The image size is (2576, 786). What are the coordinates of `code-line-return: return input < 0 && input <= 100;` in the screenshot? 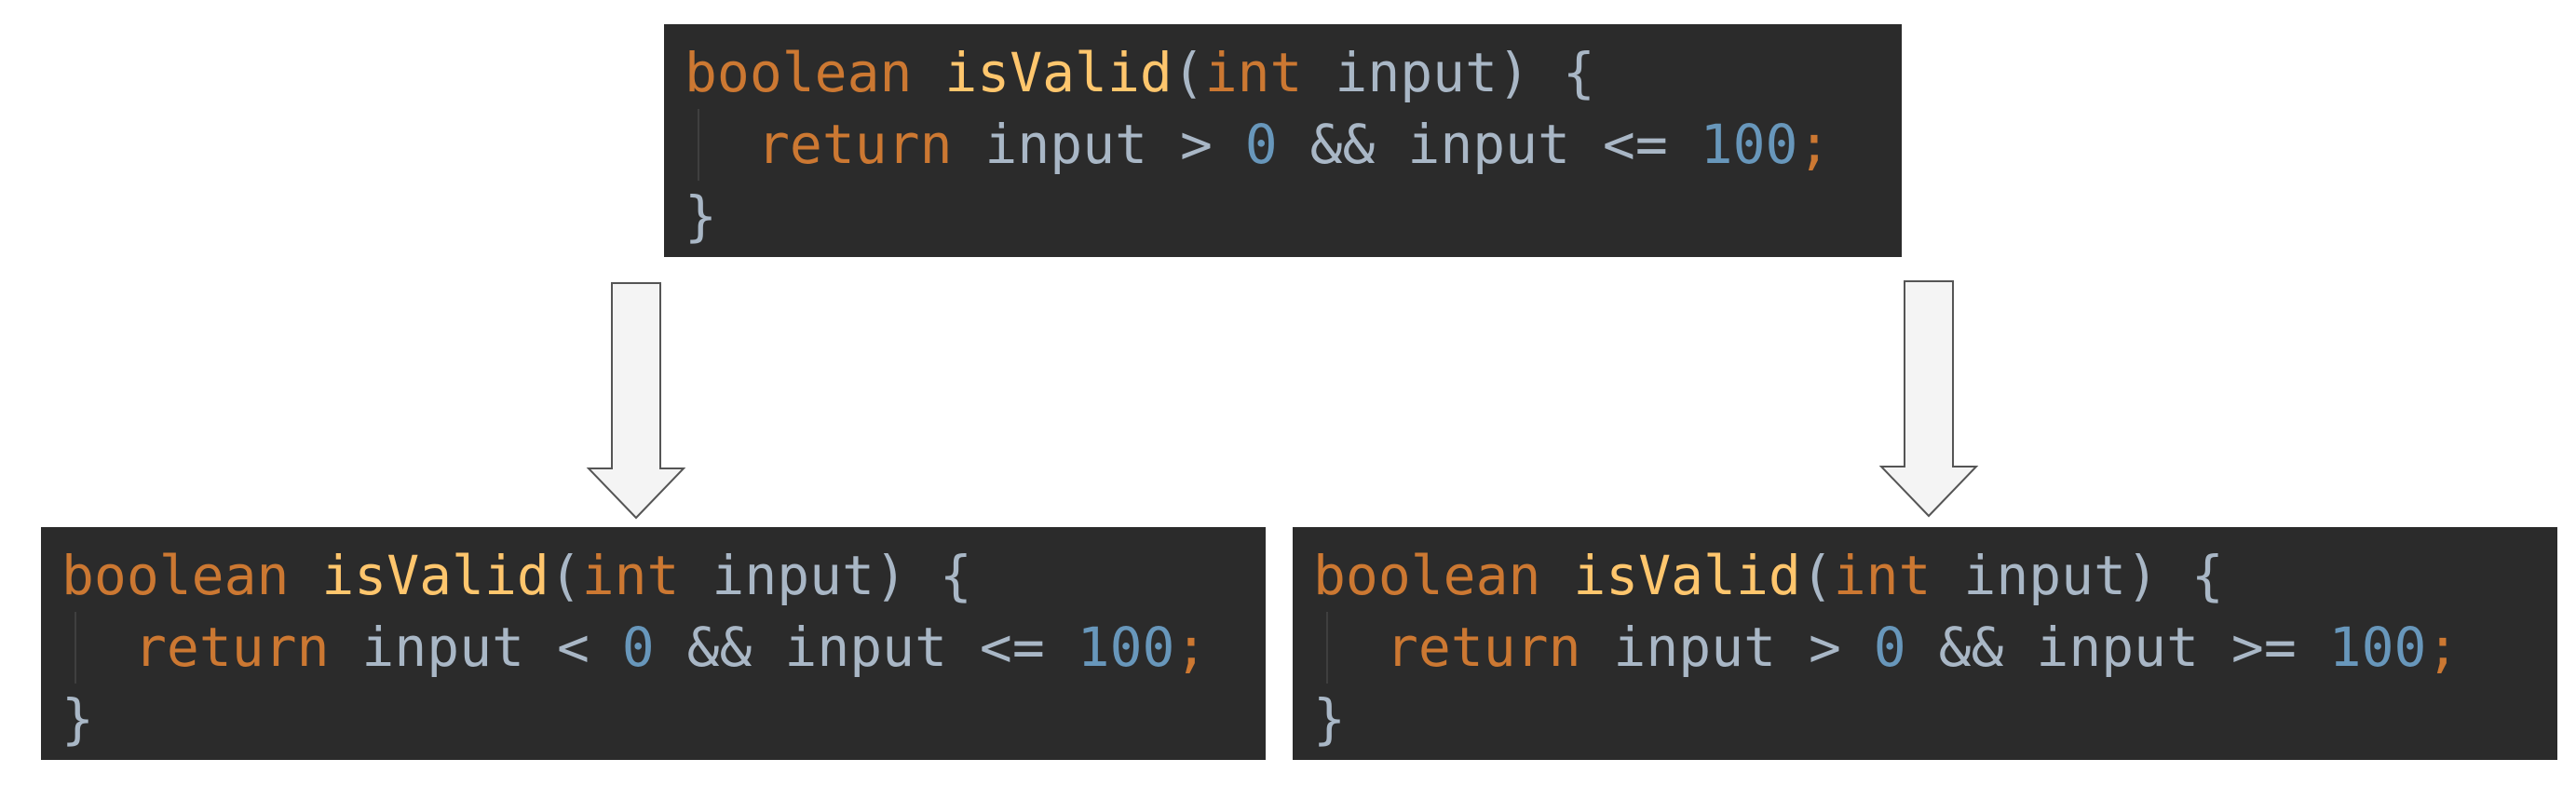 It's located at (653, 648).